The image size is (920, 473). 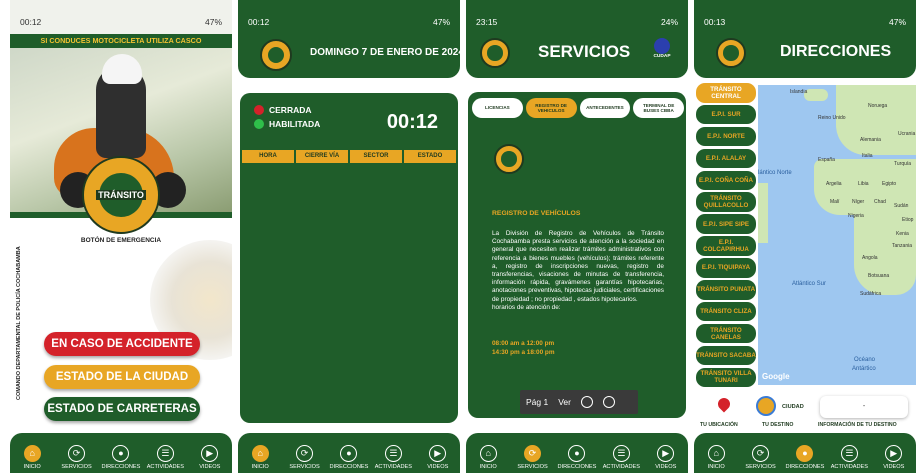 What do you see at coordinates (495, 53) in the screenshot?
I see `transito-logo-icon` at bounding box center [495, 53].